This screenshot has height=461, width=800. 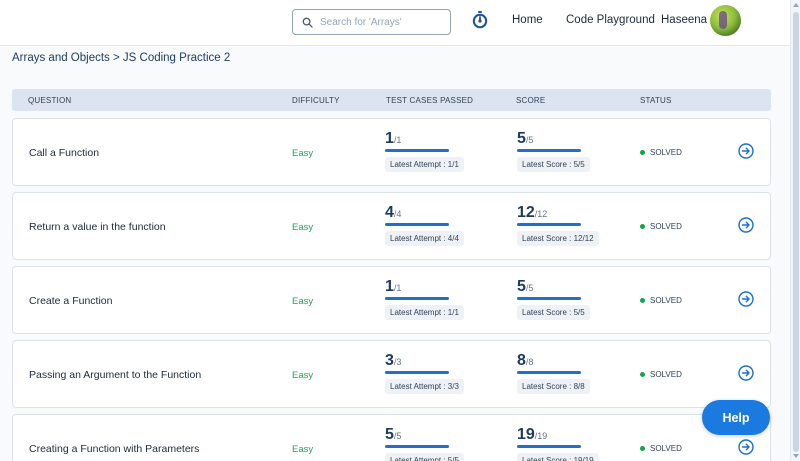 I want to click on search-icon, so click(x=307, y=22).